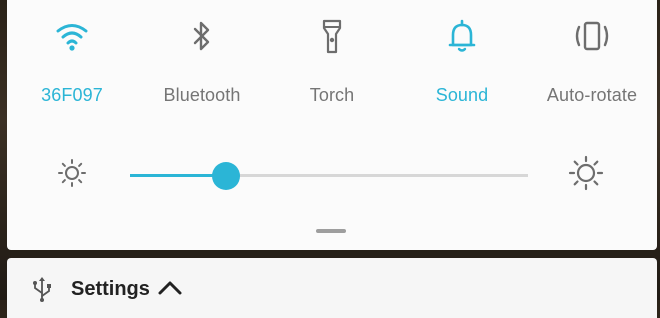  What do you see at coordinates (331, 231) in the screenshot?
I see `panel-drag-handle` at bounding box center [331, 231].